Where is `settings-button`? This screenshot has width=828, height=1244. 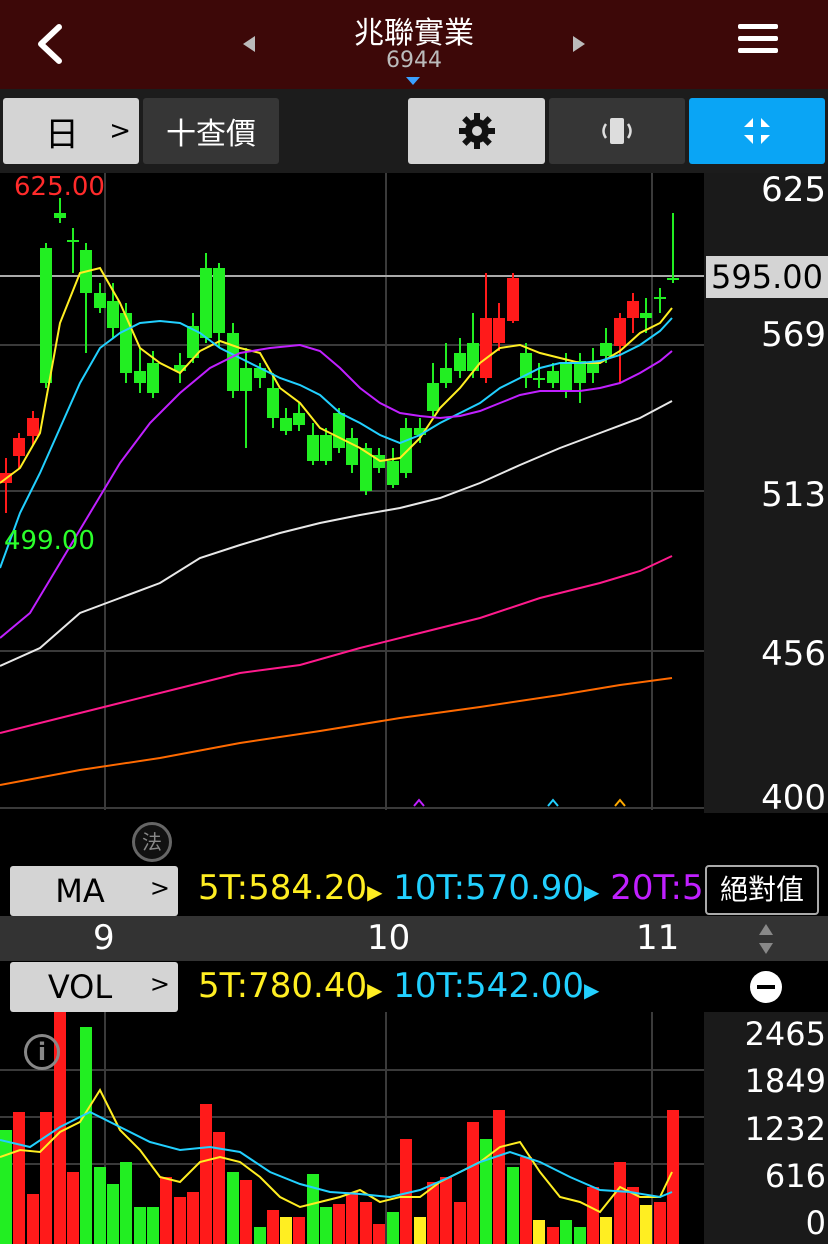 settings-button is located at coordinates (476, 131).